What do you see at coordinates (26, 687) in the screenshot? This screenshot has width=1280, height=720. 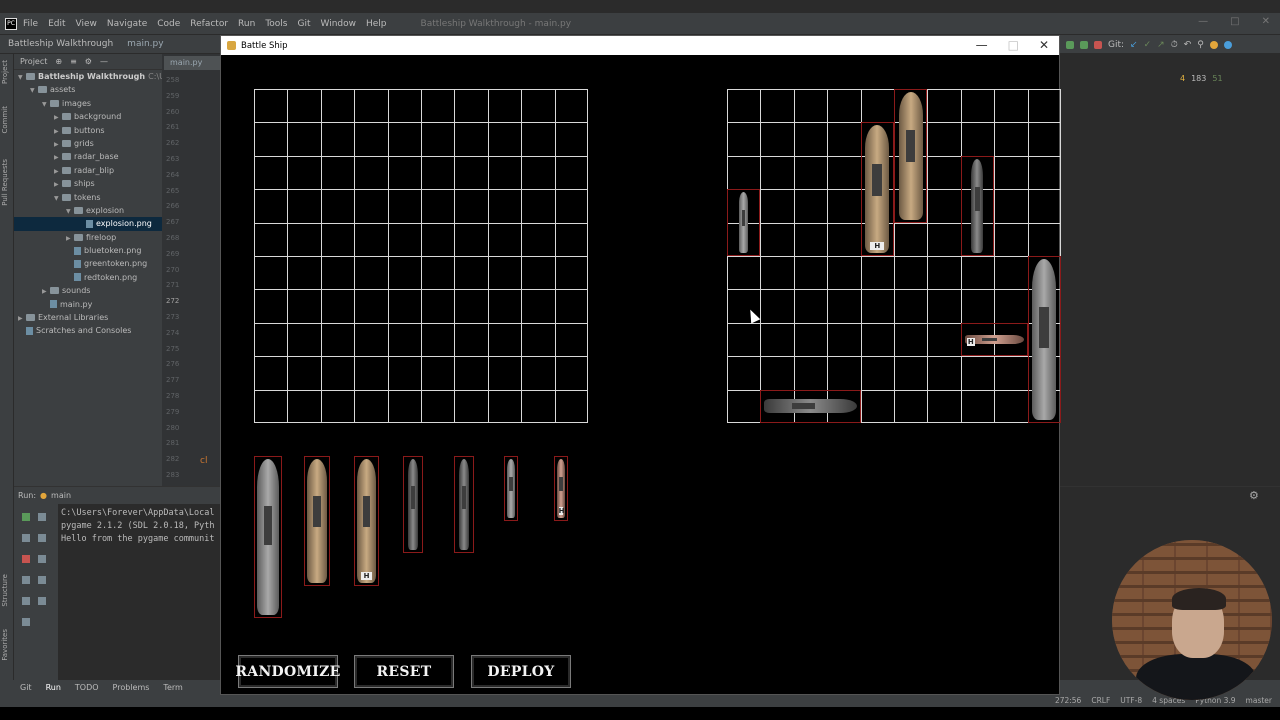 I see `bottom-tool-git: Git` at bounding box center [26, 687].